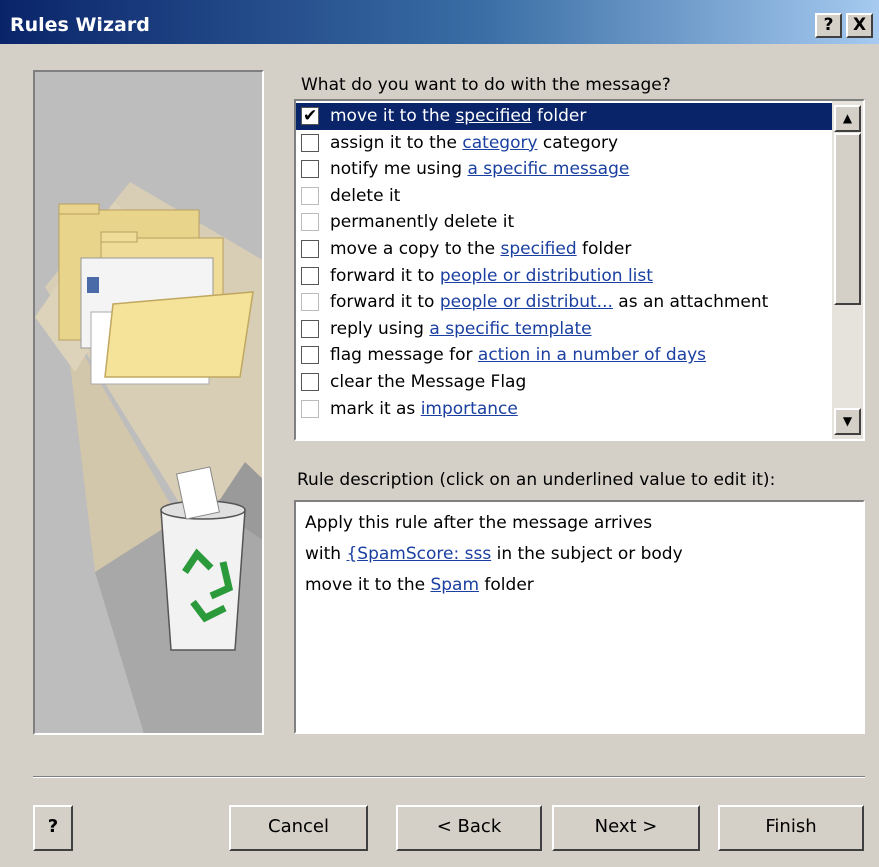  Describe the element at coordinates (506, 585) in the screenshot. I see `description-text-suffix: folder` at that location.